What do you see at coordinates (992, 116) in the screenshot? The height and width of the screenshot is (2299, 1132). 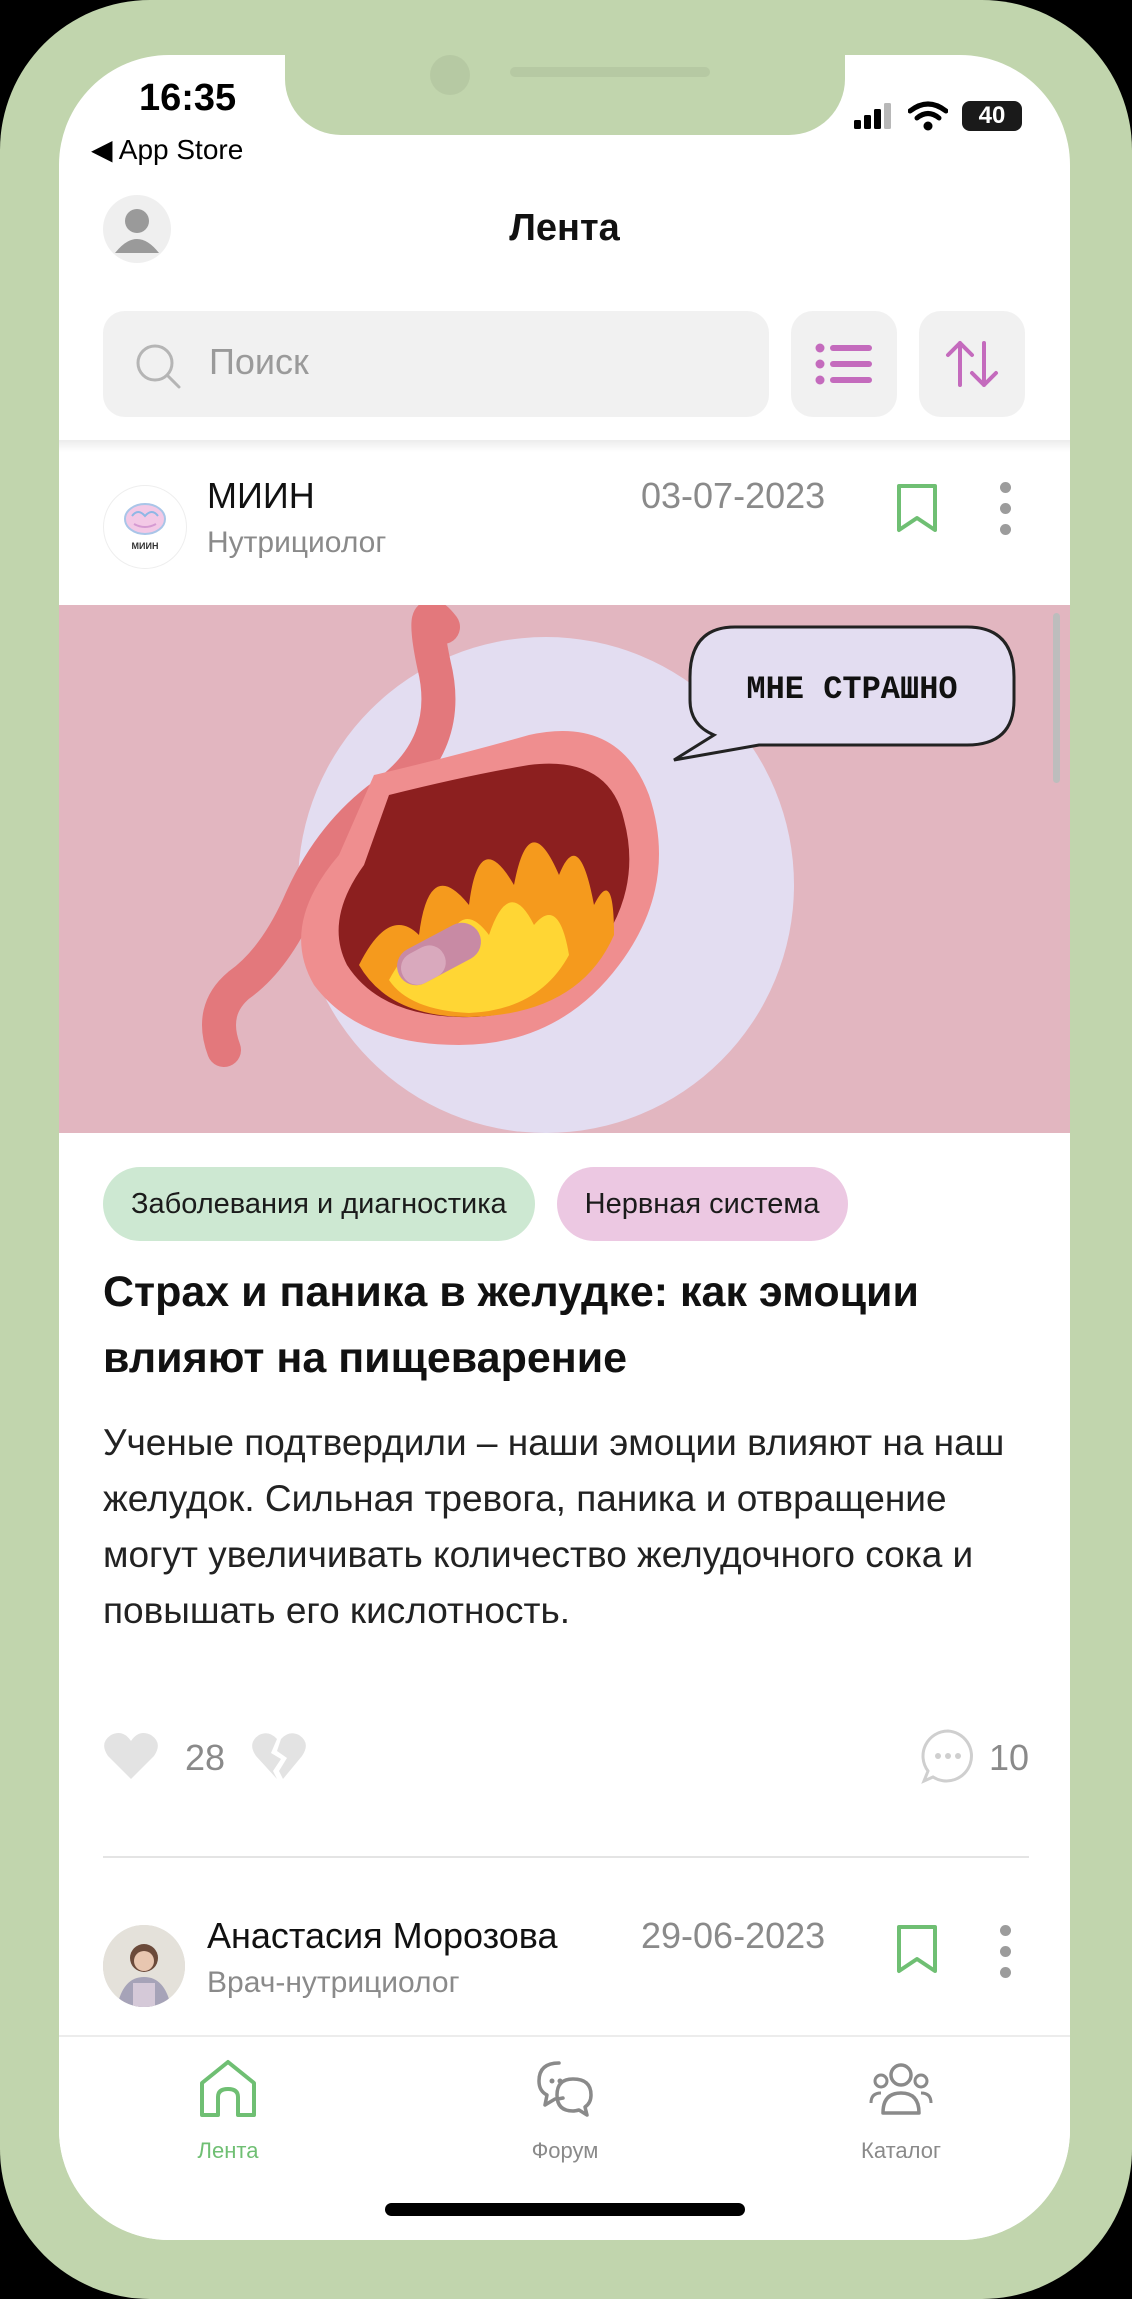 I see `battery-indicator: 40` at bounding box center [992, 116].